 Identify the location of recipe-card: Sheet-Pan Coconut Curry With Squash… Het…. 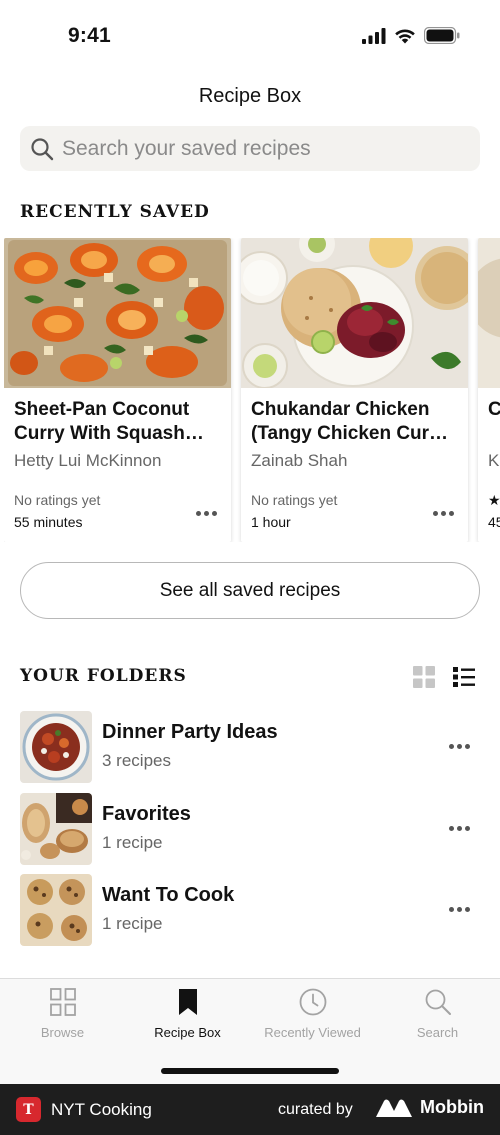
(117, 390).